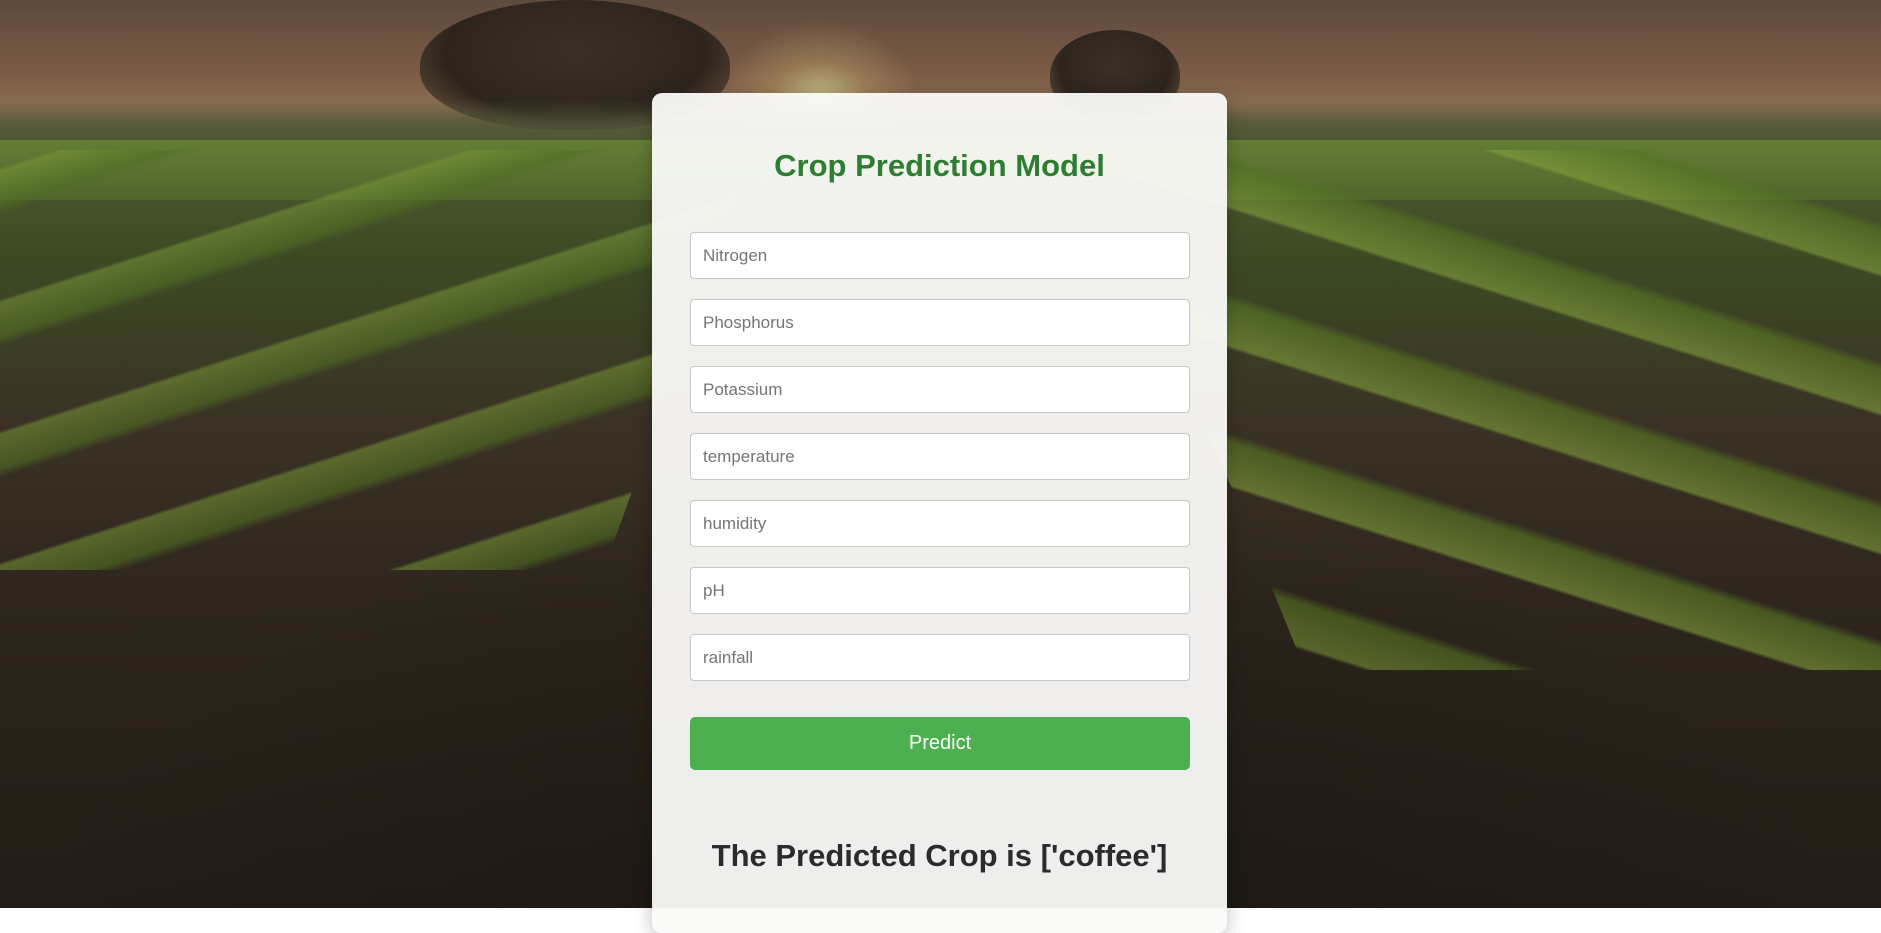  I want to click on phosphorus-input, so click(940, 322).